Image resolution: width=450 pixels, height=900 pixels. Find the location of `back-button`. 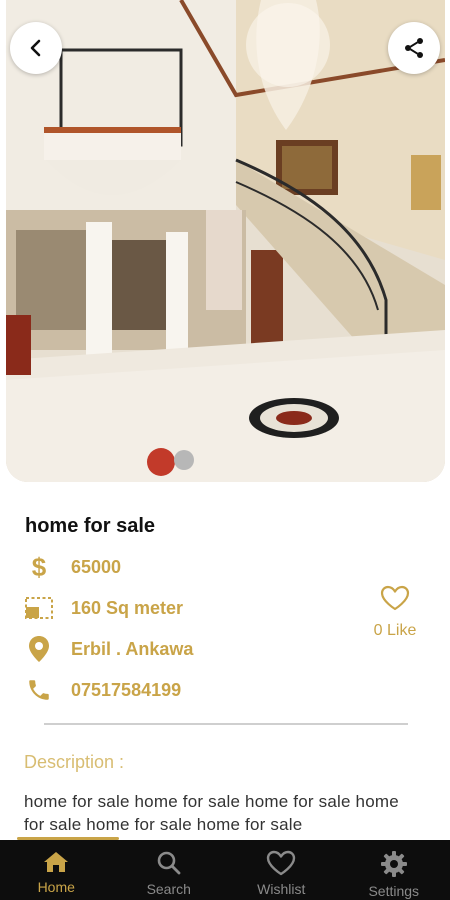

back-button is located at coordinates (36, 48).